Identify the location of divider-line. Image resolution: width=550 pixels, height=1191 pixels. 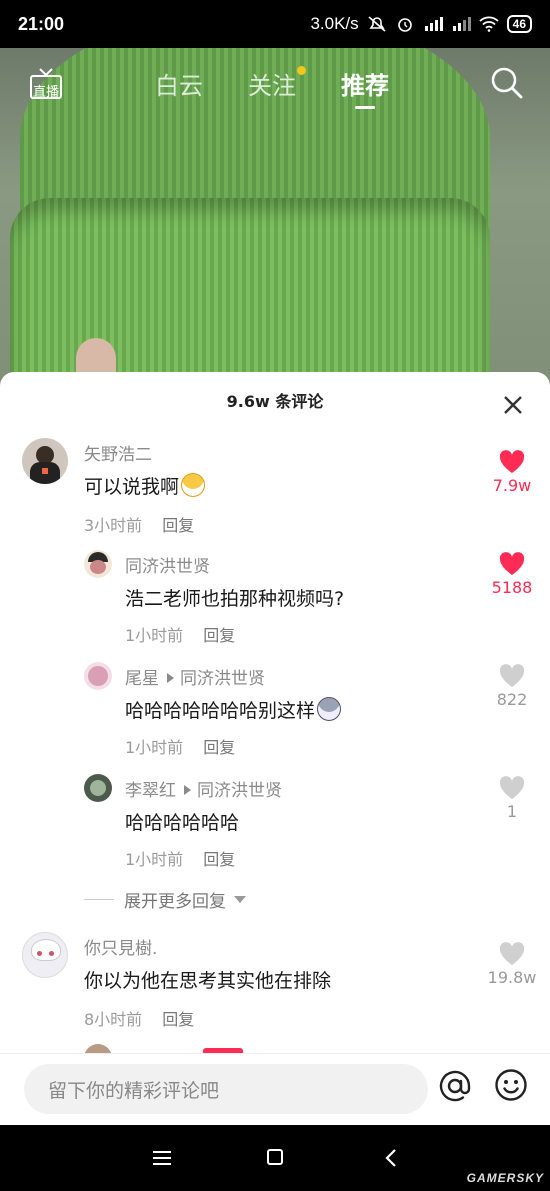
(99, 899).